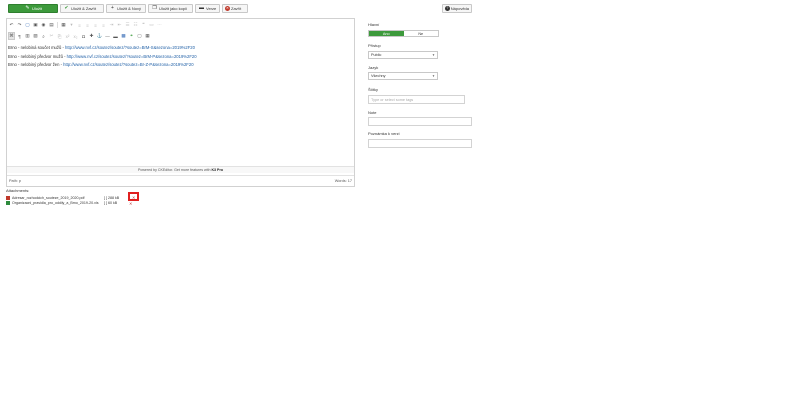  Describe the element at coordinates (235, 8) in the screenshot. I see `close-button: ✕ Zavřít` at that location.